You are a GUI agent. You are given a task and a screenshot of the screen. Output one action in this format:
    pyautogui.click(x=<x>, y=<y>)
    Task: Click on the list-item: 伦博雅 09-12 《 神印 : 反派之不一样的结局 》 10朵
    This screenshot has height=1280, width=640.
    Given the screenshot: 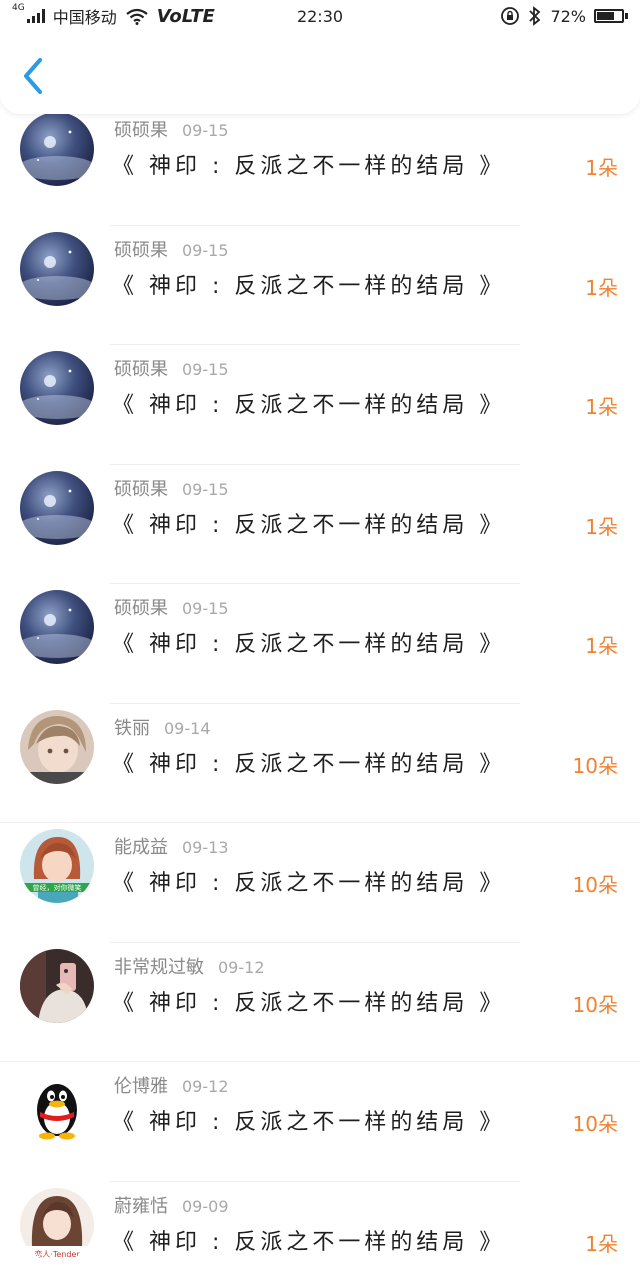 What is the action you would take?
    pyautogui.click(x=320, y=1122)
    